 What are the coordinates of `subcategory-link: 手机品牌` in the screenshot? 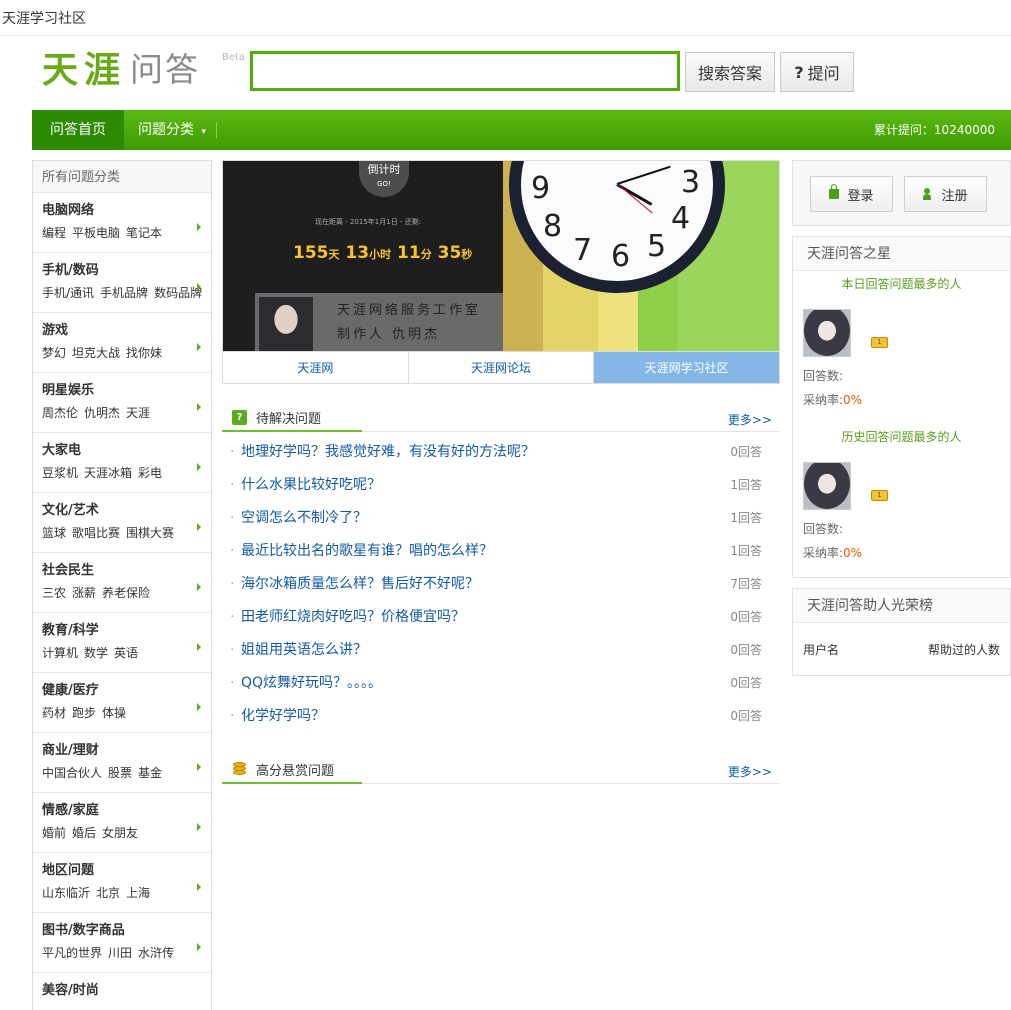 It's located at (124, 293).